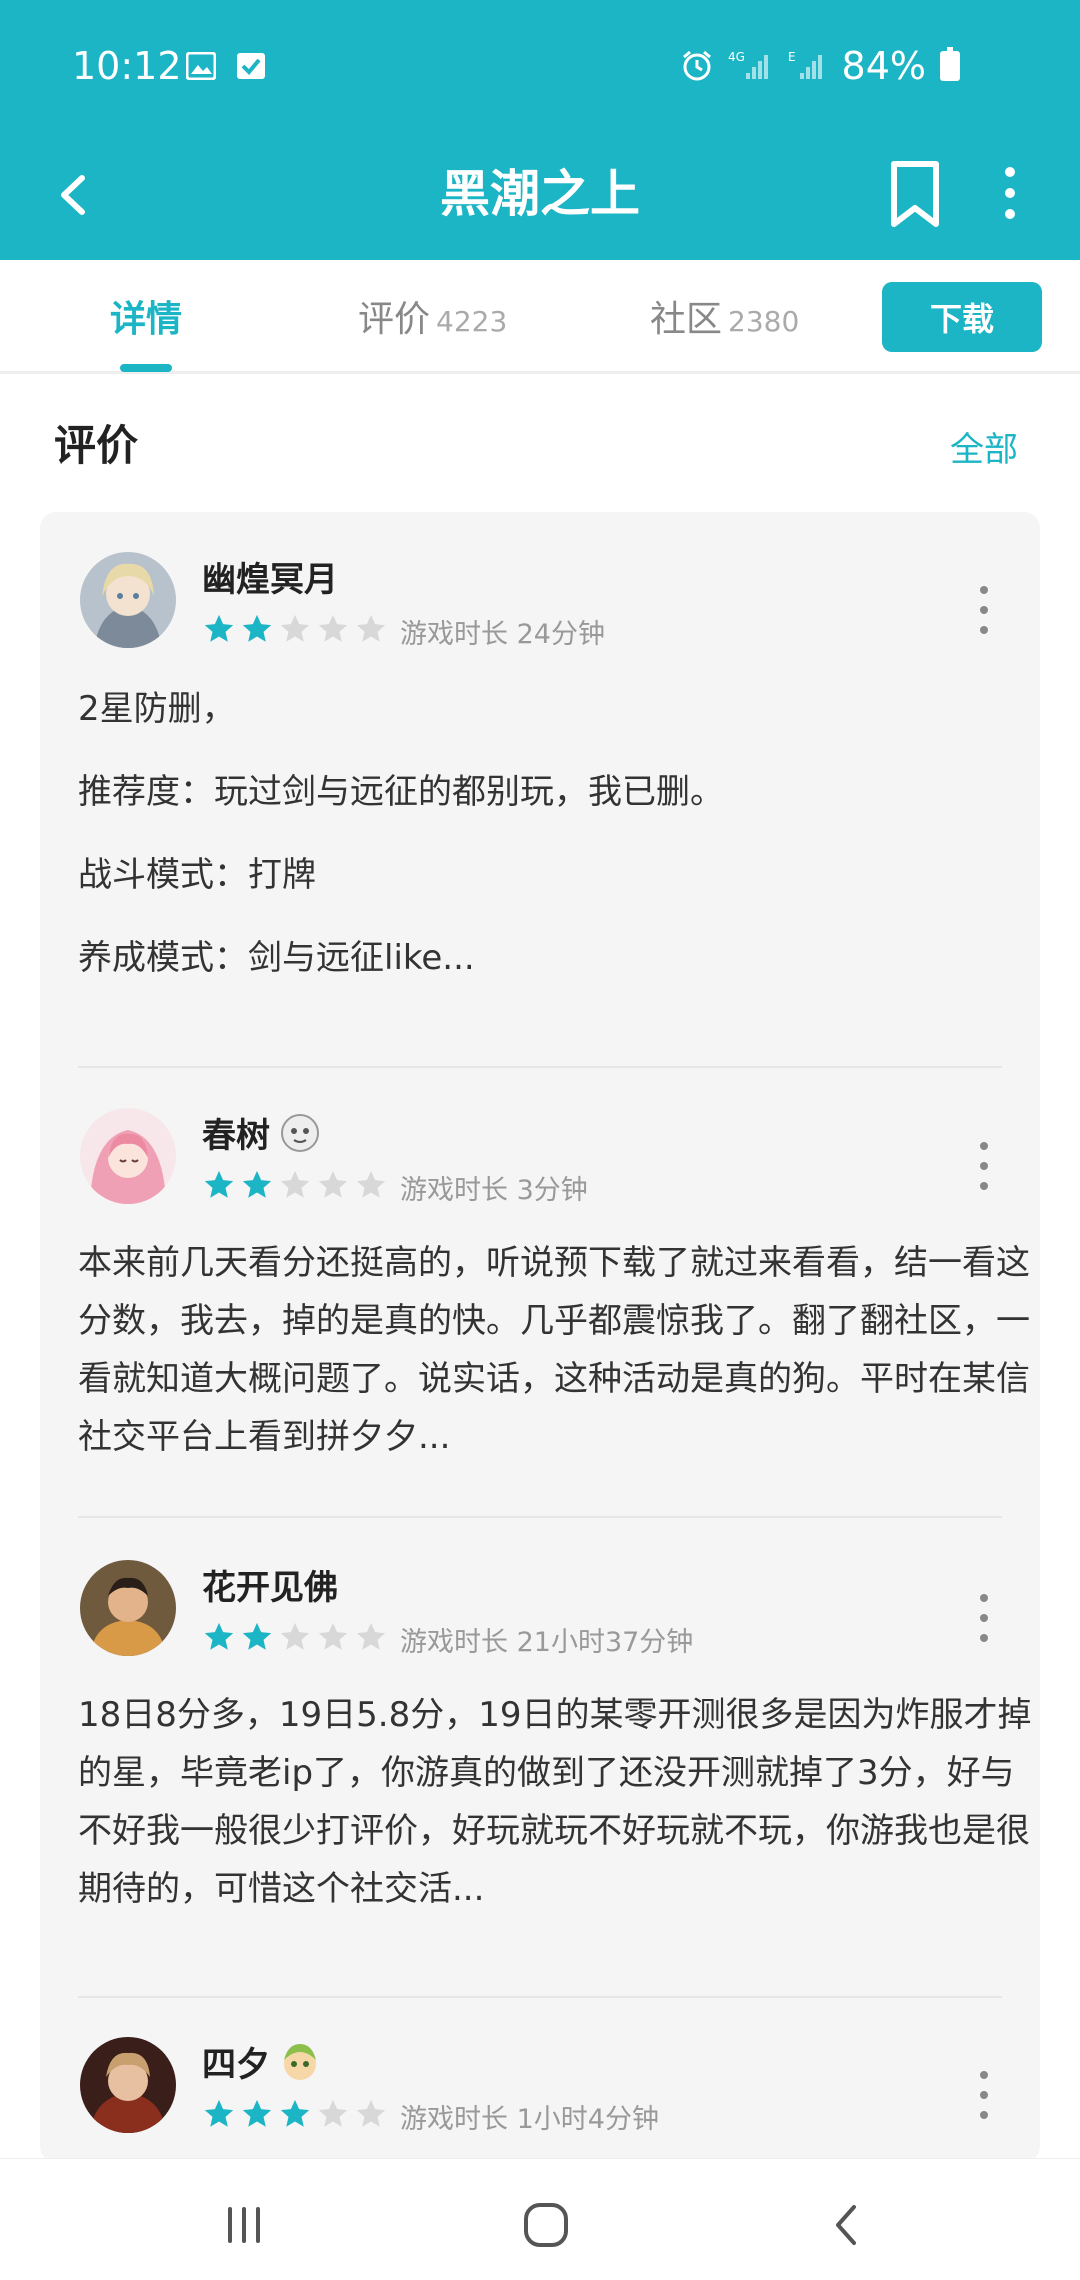  I want to click on svg-text: 4G, so click(736, 57).